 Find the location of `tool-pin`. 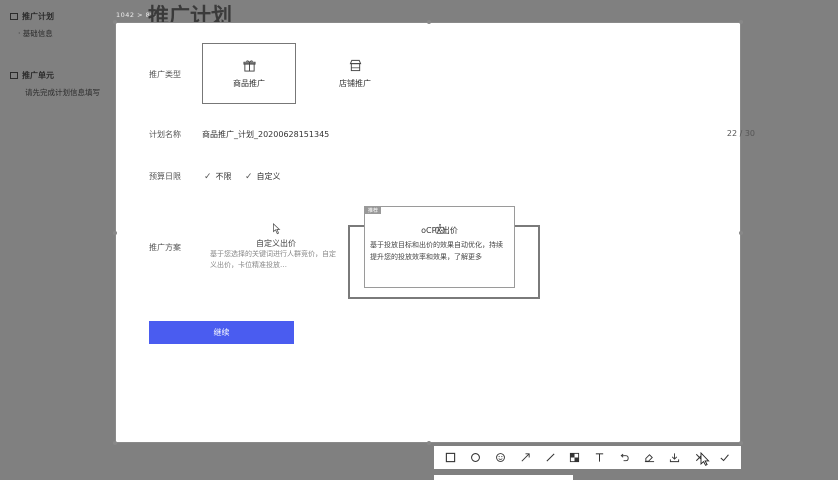

tool-pin is located at coordinates (650, 458).